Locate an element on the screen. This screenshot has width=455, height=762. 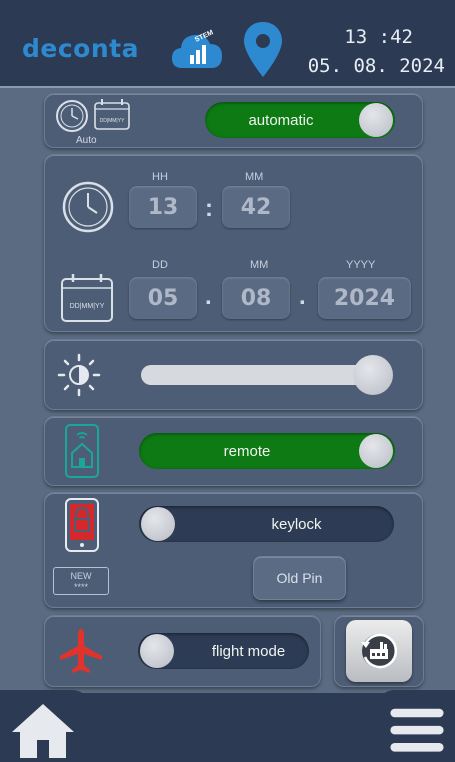
month-label: MM is located at coordinates (259, 265).